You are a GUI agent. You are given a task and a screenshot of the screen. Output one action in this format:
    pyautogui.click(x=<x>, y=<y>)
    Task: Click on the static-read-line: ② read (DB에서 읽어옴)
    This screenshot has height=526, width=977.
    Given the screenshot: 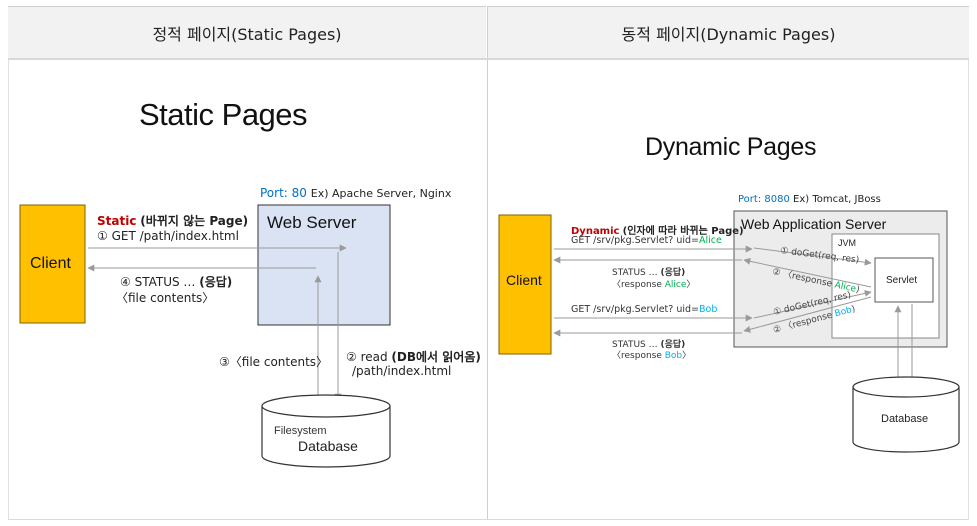 What is the action you would take?
    pyautogui.click(x=413, y=356)
    